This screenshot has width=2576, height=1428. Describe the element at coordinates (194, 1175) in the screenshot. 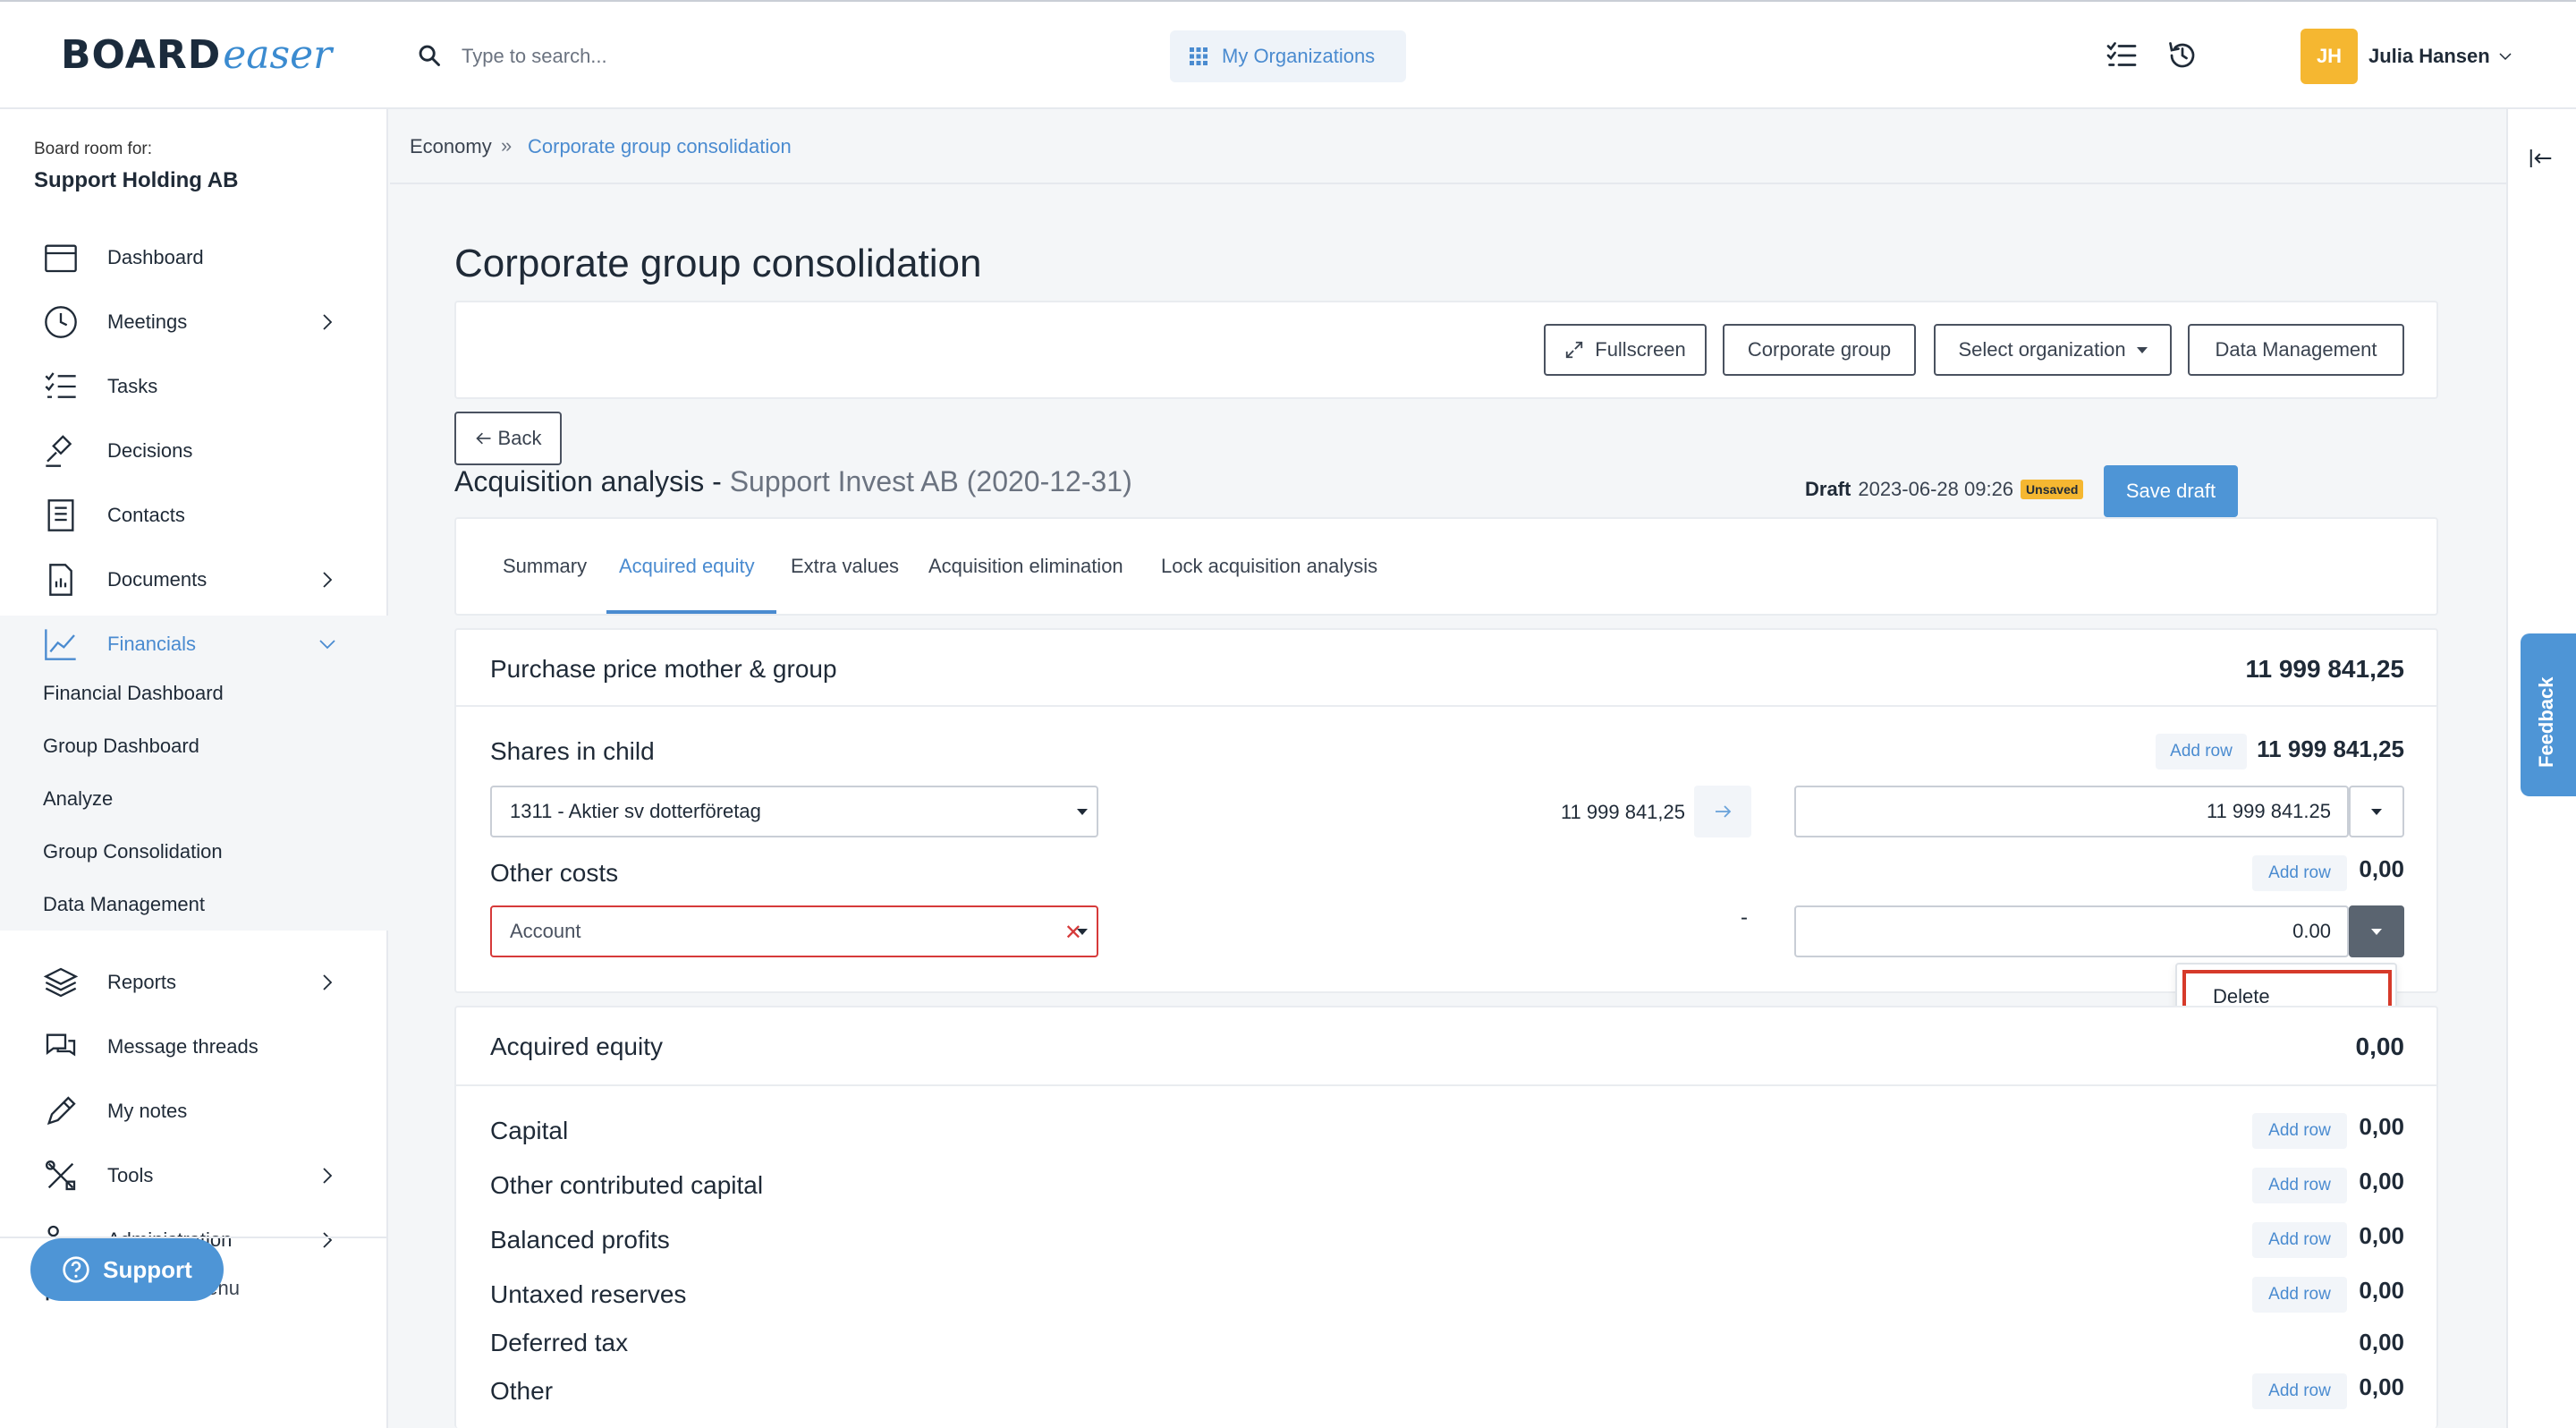

I see `sidebar-item-tools: Tools` at that location.